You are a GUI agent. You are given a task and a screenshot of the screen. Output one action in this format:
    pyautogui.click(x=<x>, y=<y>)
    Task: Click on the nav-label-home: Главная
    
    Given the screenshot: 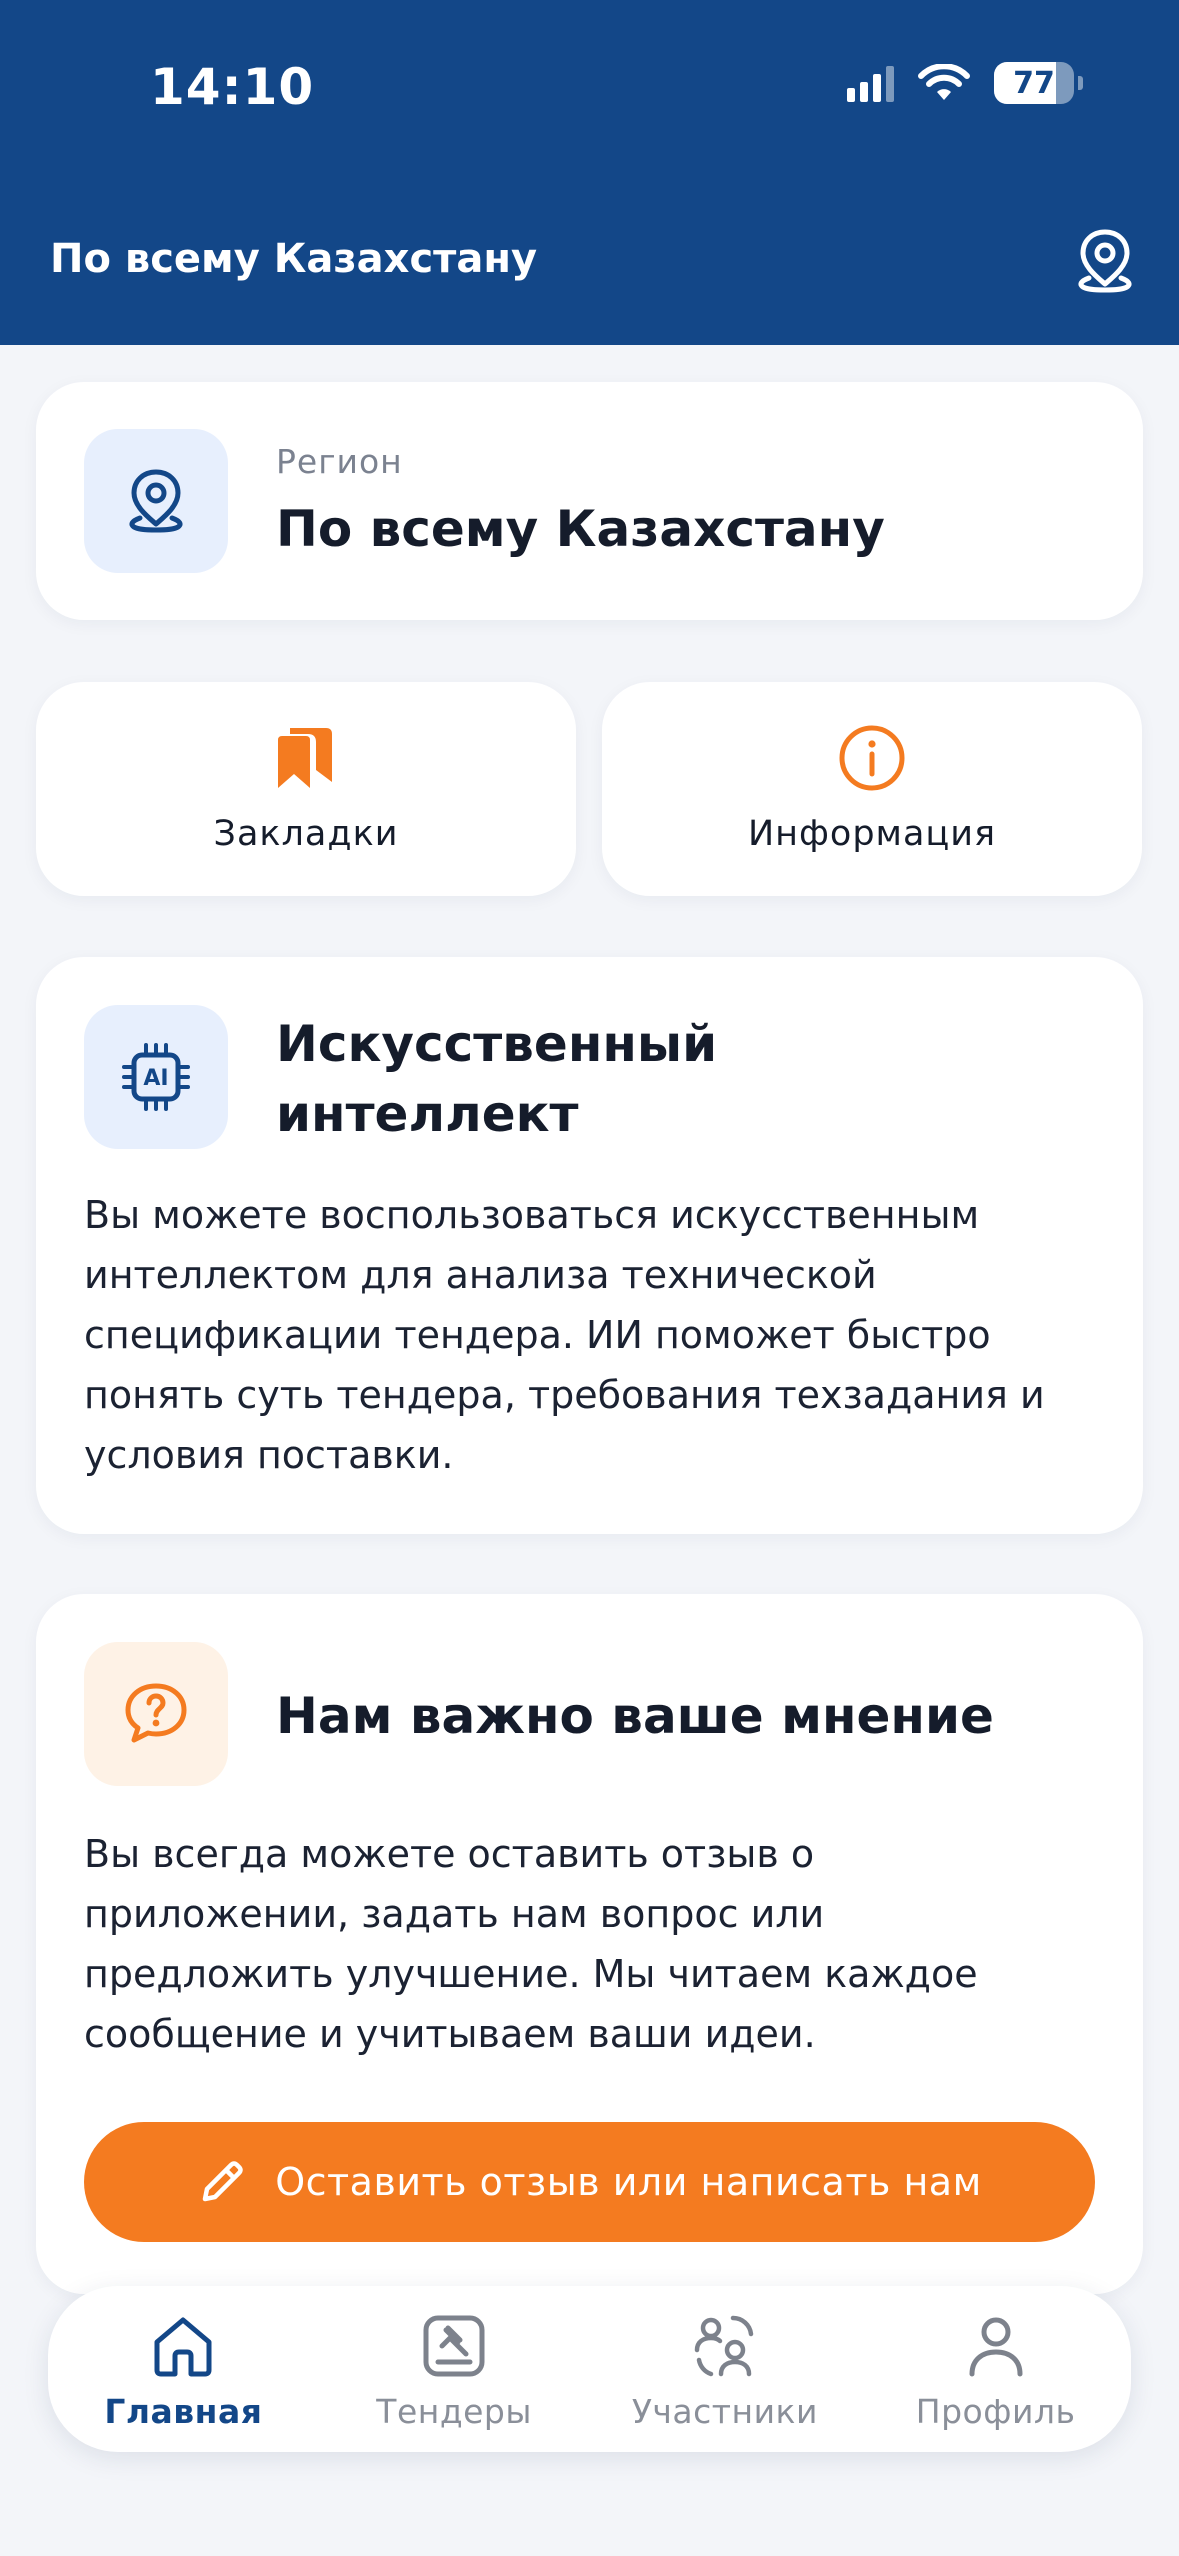 What is the action you would take?
    pyautogui.click(x=183, y=2411)
    